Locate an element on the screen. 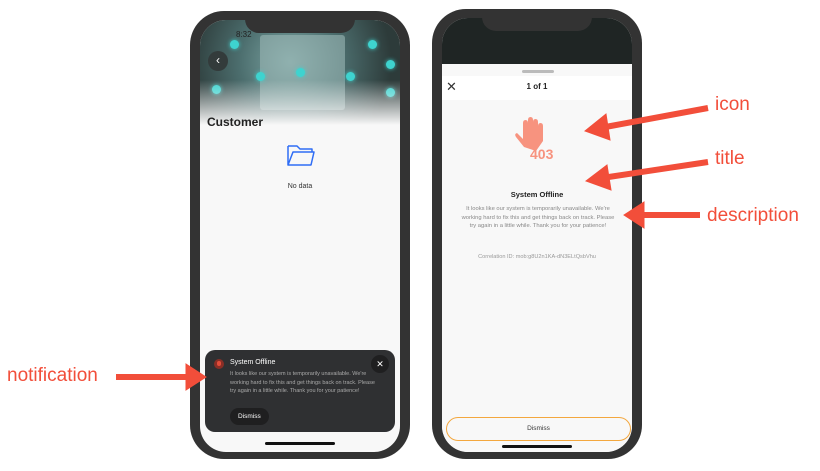 This screenshot has width=820, height=471. annotation-notification: notification is located at coordinates (52, 375).